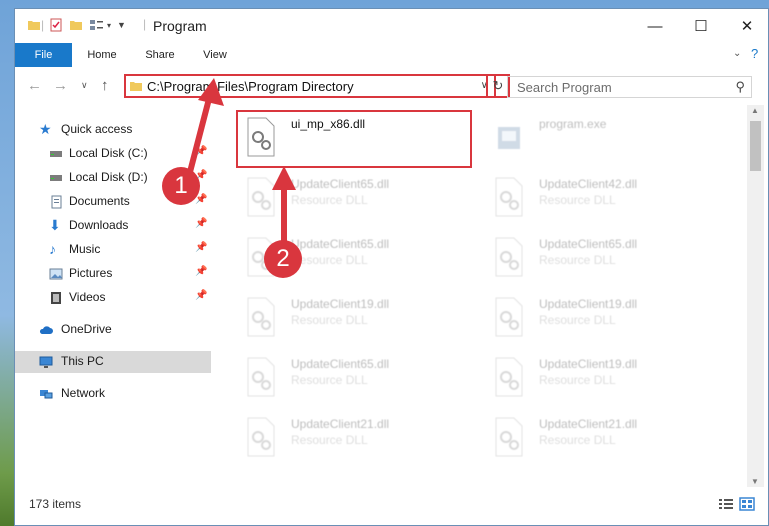  I want to click on step-2-callout: 2, so click(283, 259).